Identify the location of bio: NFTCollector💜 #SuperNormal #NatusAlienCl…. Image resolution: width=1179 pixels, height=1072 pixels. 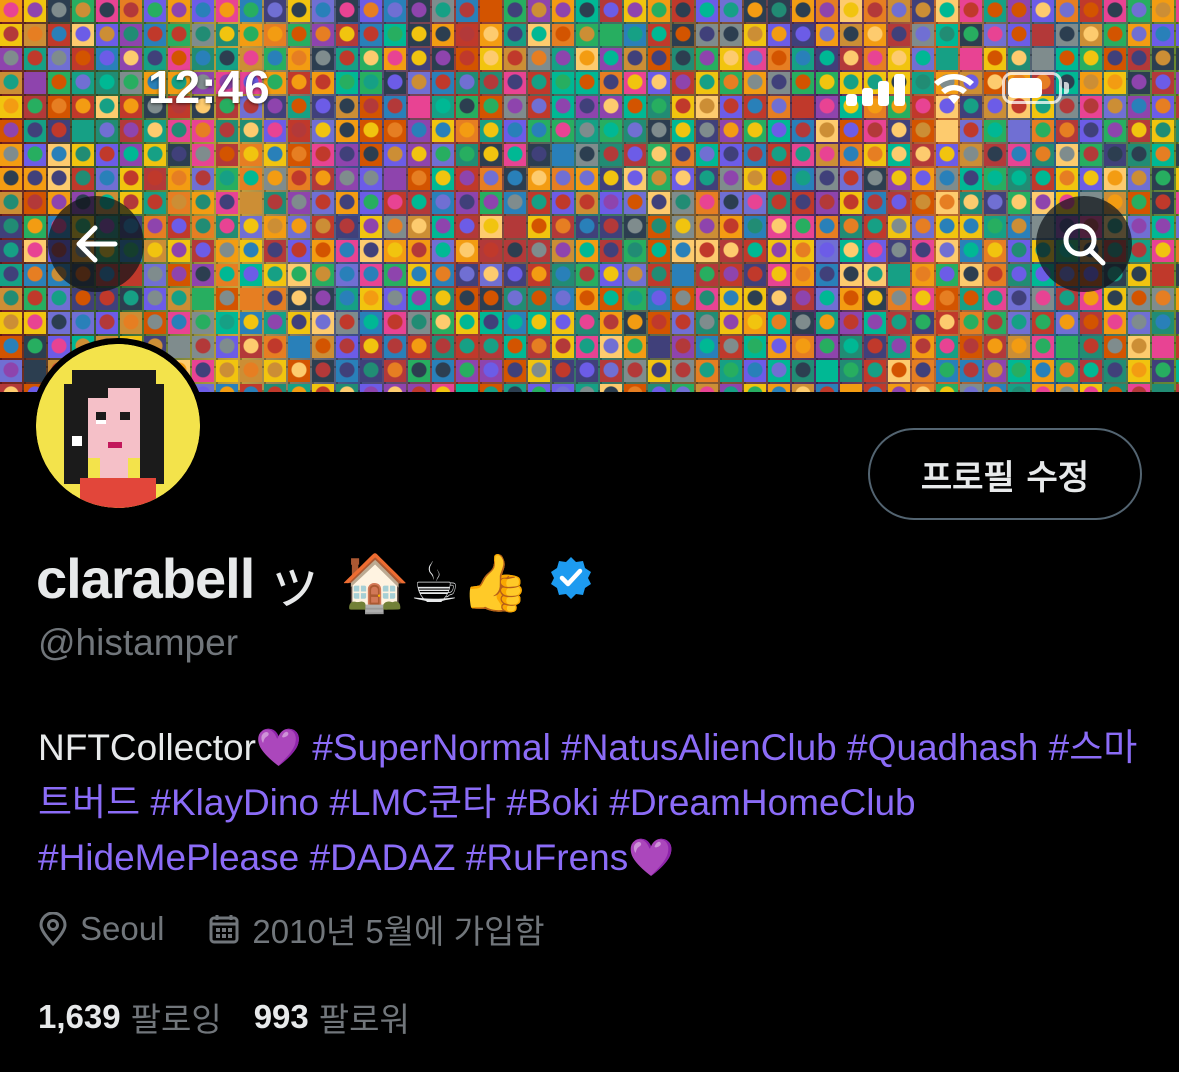
(593, 802).